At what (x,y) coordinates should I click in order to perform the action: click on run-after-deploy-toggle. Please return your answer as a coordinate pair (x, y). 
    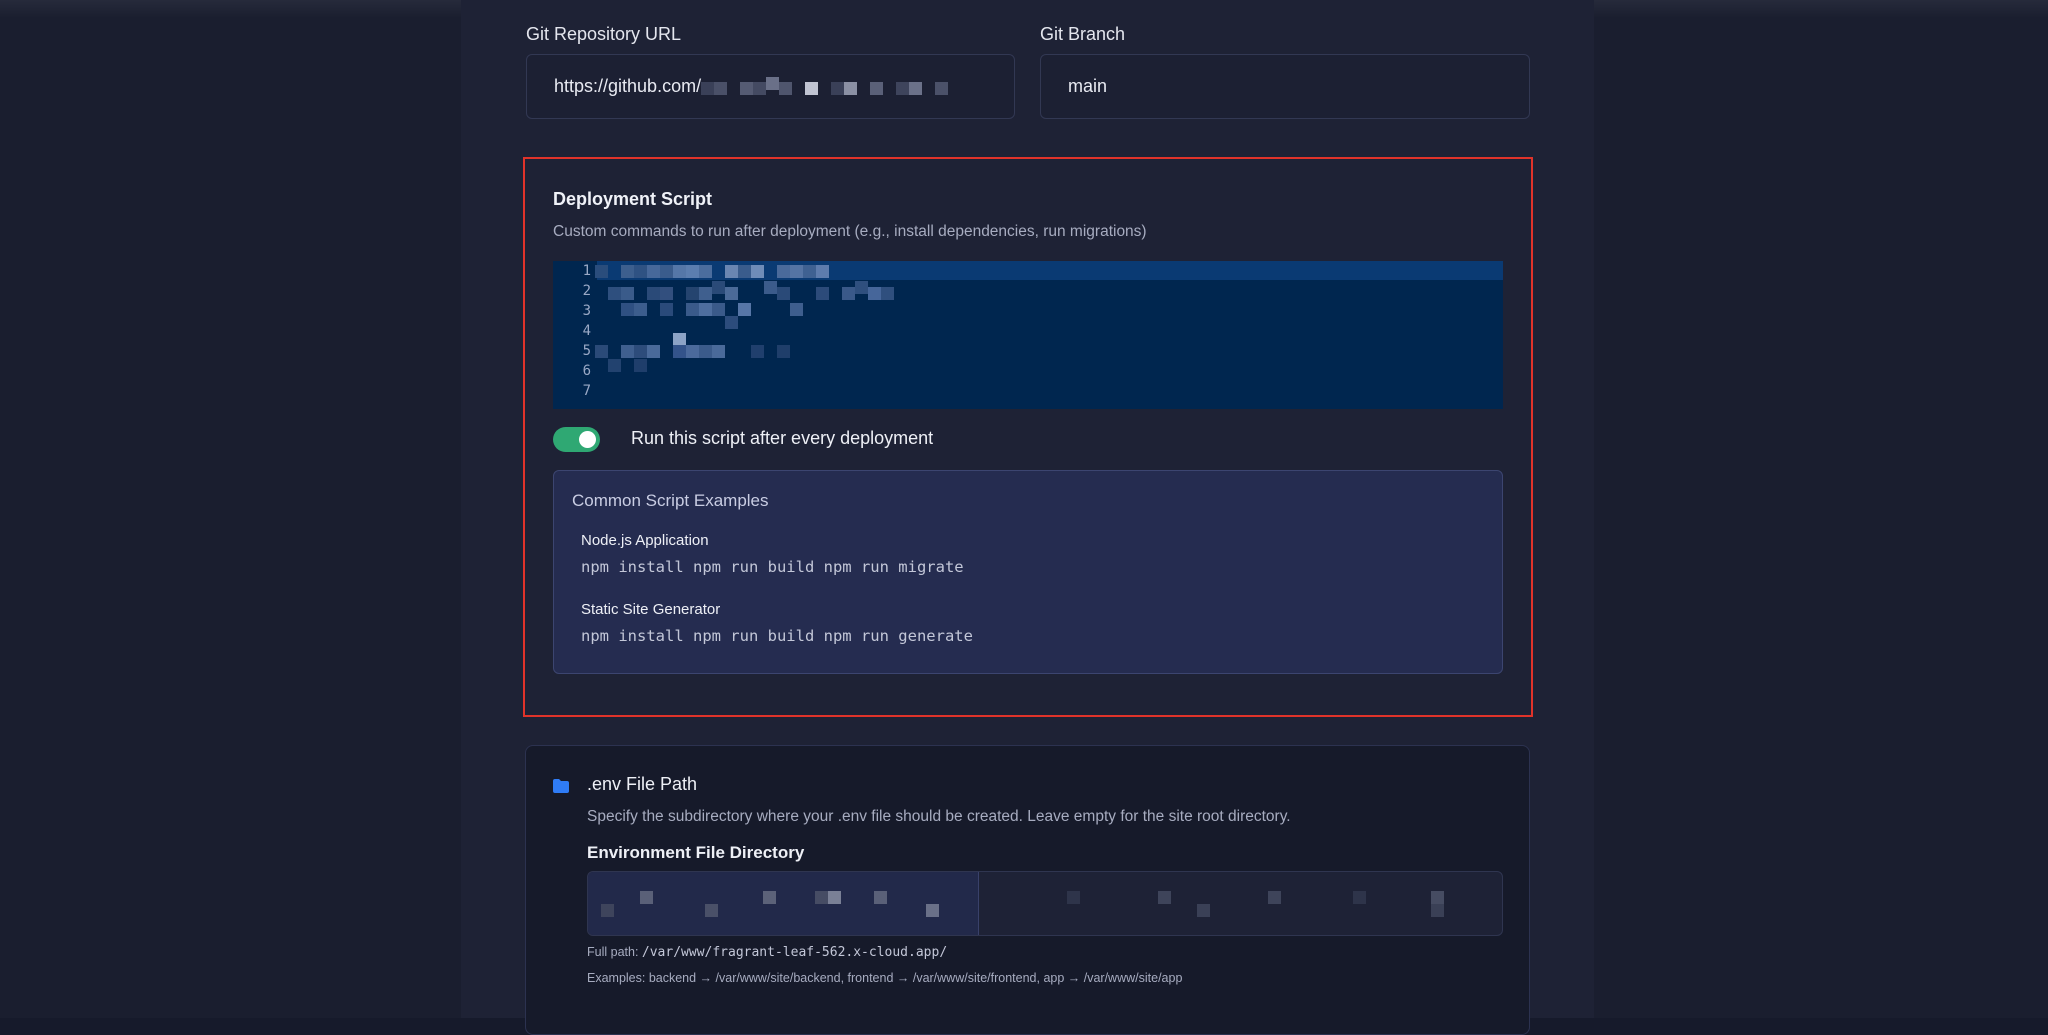
    Looking at the image, I should click on (576, 439).